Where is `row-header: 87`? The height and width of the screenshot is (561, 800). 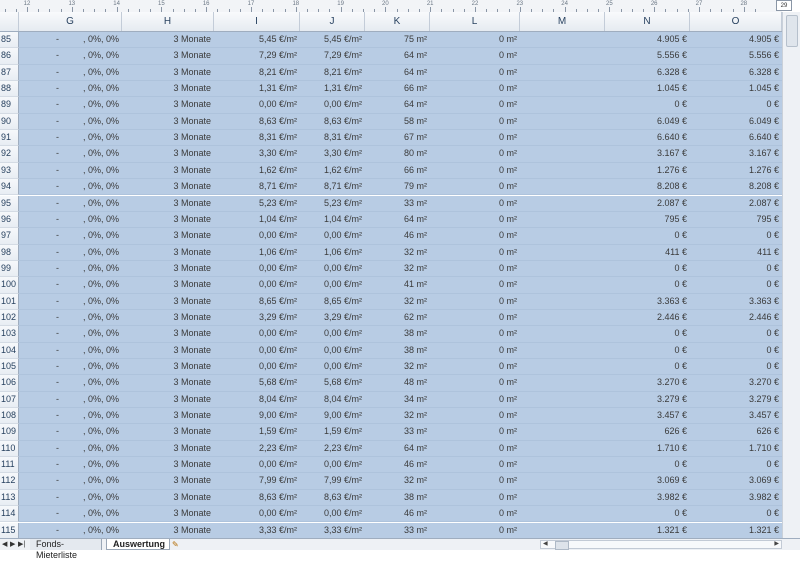 row-header: 87 is located at coordinates (9, 73).